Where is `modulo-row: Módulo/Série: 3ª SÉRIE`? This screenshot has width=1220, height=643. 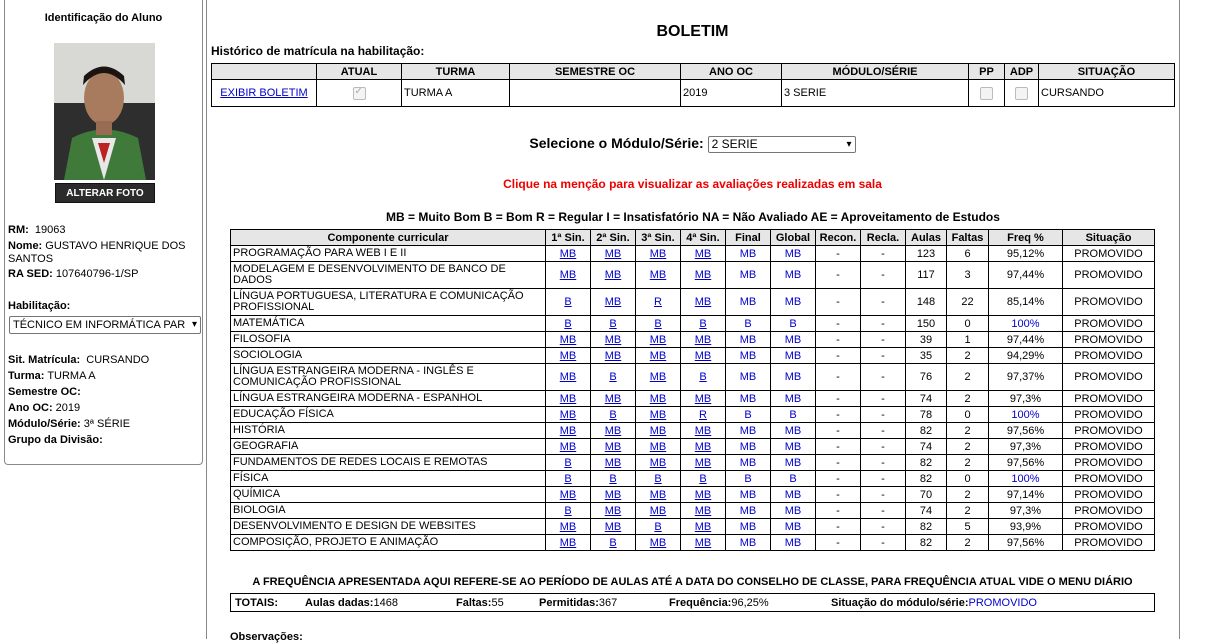
modulo-row: Módulo/Série: 3ª SÉRIE is located at coordinates (69, 424).